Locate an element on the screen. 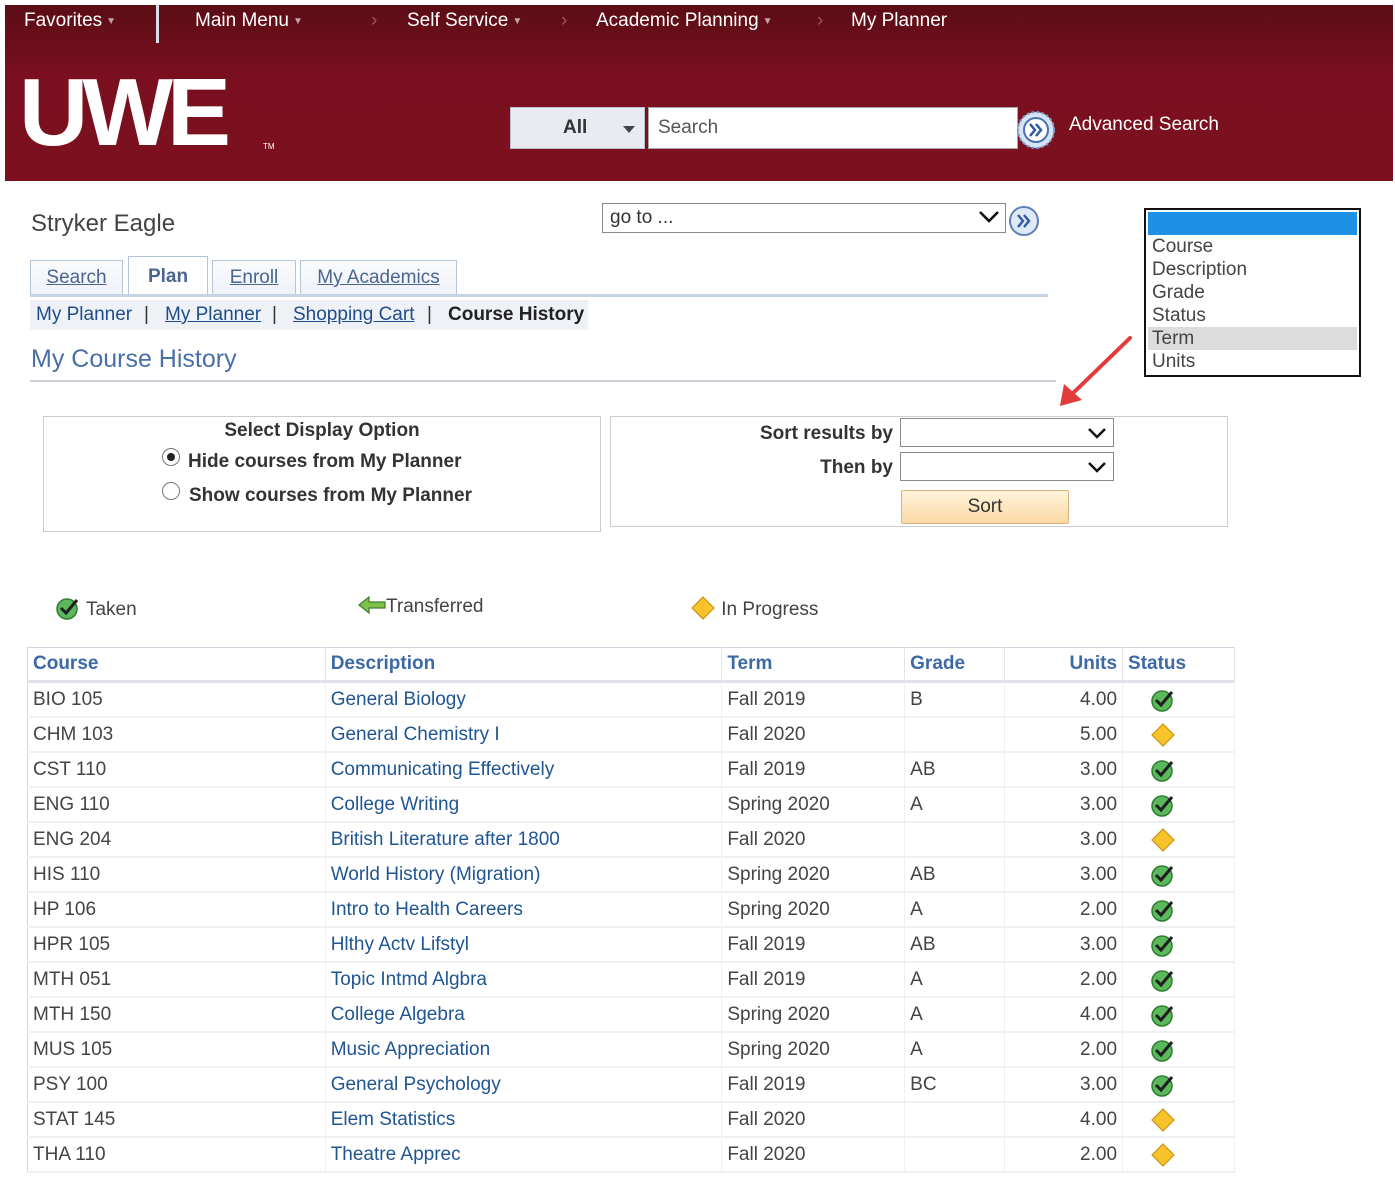 This screenshot has width=1395, height=1179. cell-description-link: World History (Migration) is located at coordinates (524, 875).